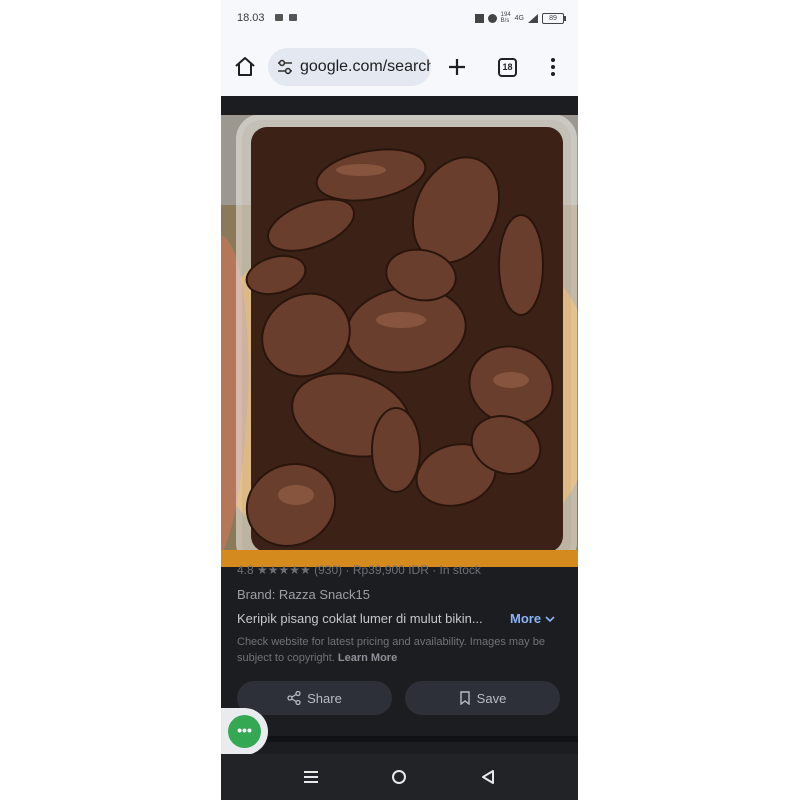 The width and height of the screenshot is (800, 800). What do you see at coordinates (505, 18) in the screenshot?
I see `network-speed: 194 B/s` at bounding box center [505, 18].